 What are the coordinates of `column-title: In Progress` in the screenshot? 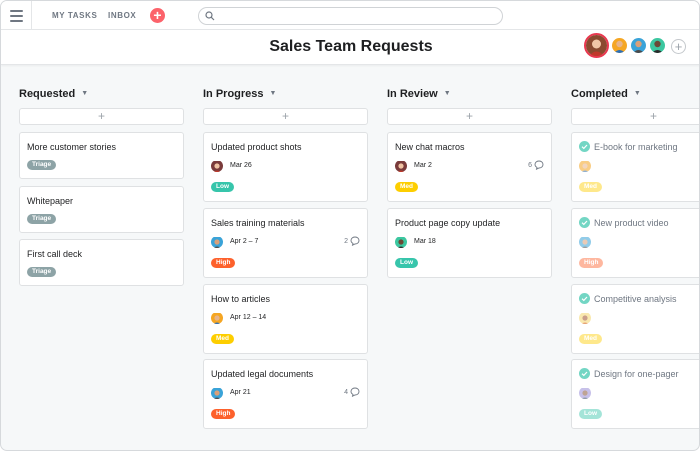 It's located at (233, 94).